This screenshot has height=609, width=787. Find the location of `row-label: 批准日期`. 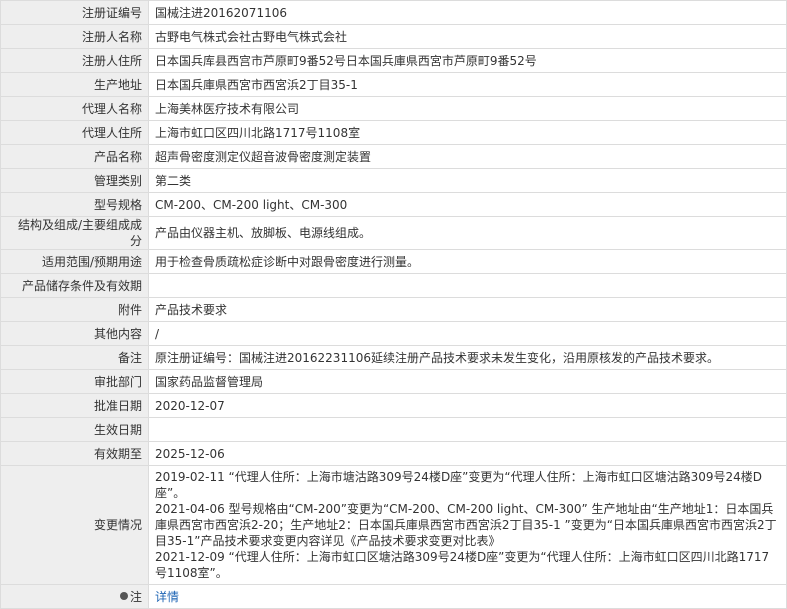

row-label: 批准日期 is located at coordinates (74, 405).